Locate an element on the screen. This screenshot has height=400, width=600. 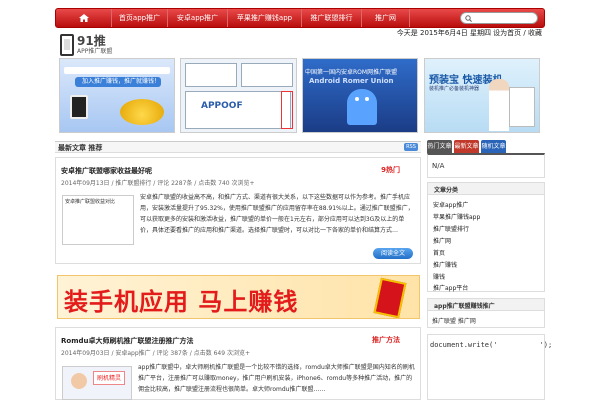
ad-text: 装手机应用 马上赚钱 is located at coordinates (181, 302).